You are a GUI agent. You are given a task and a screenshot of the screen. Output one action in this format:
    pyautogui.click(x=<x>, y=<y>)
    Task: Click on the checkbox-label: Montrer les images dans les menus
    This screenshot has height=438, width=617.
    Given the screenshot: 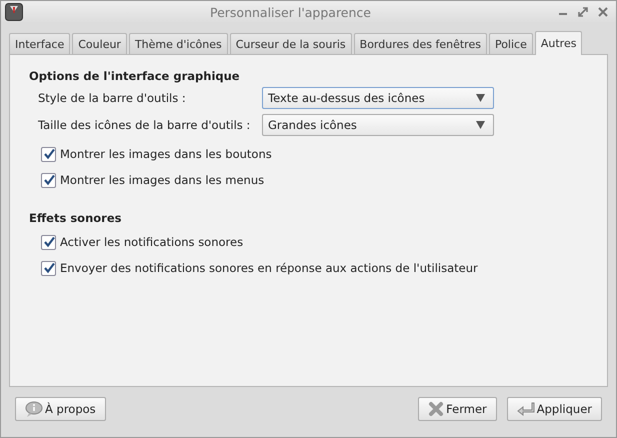 What is the action you would take?
    pyautogui.click(x=162, y=180)
    